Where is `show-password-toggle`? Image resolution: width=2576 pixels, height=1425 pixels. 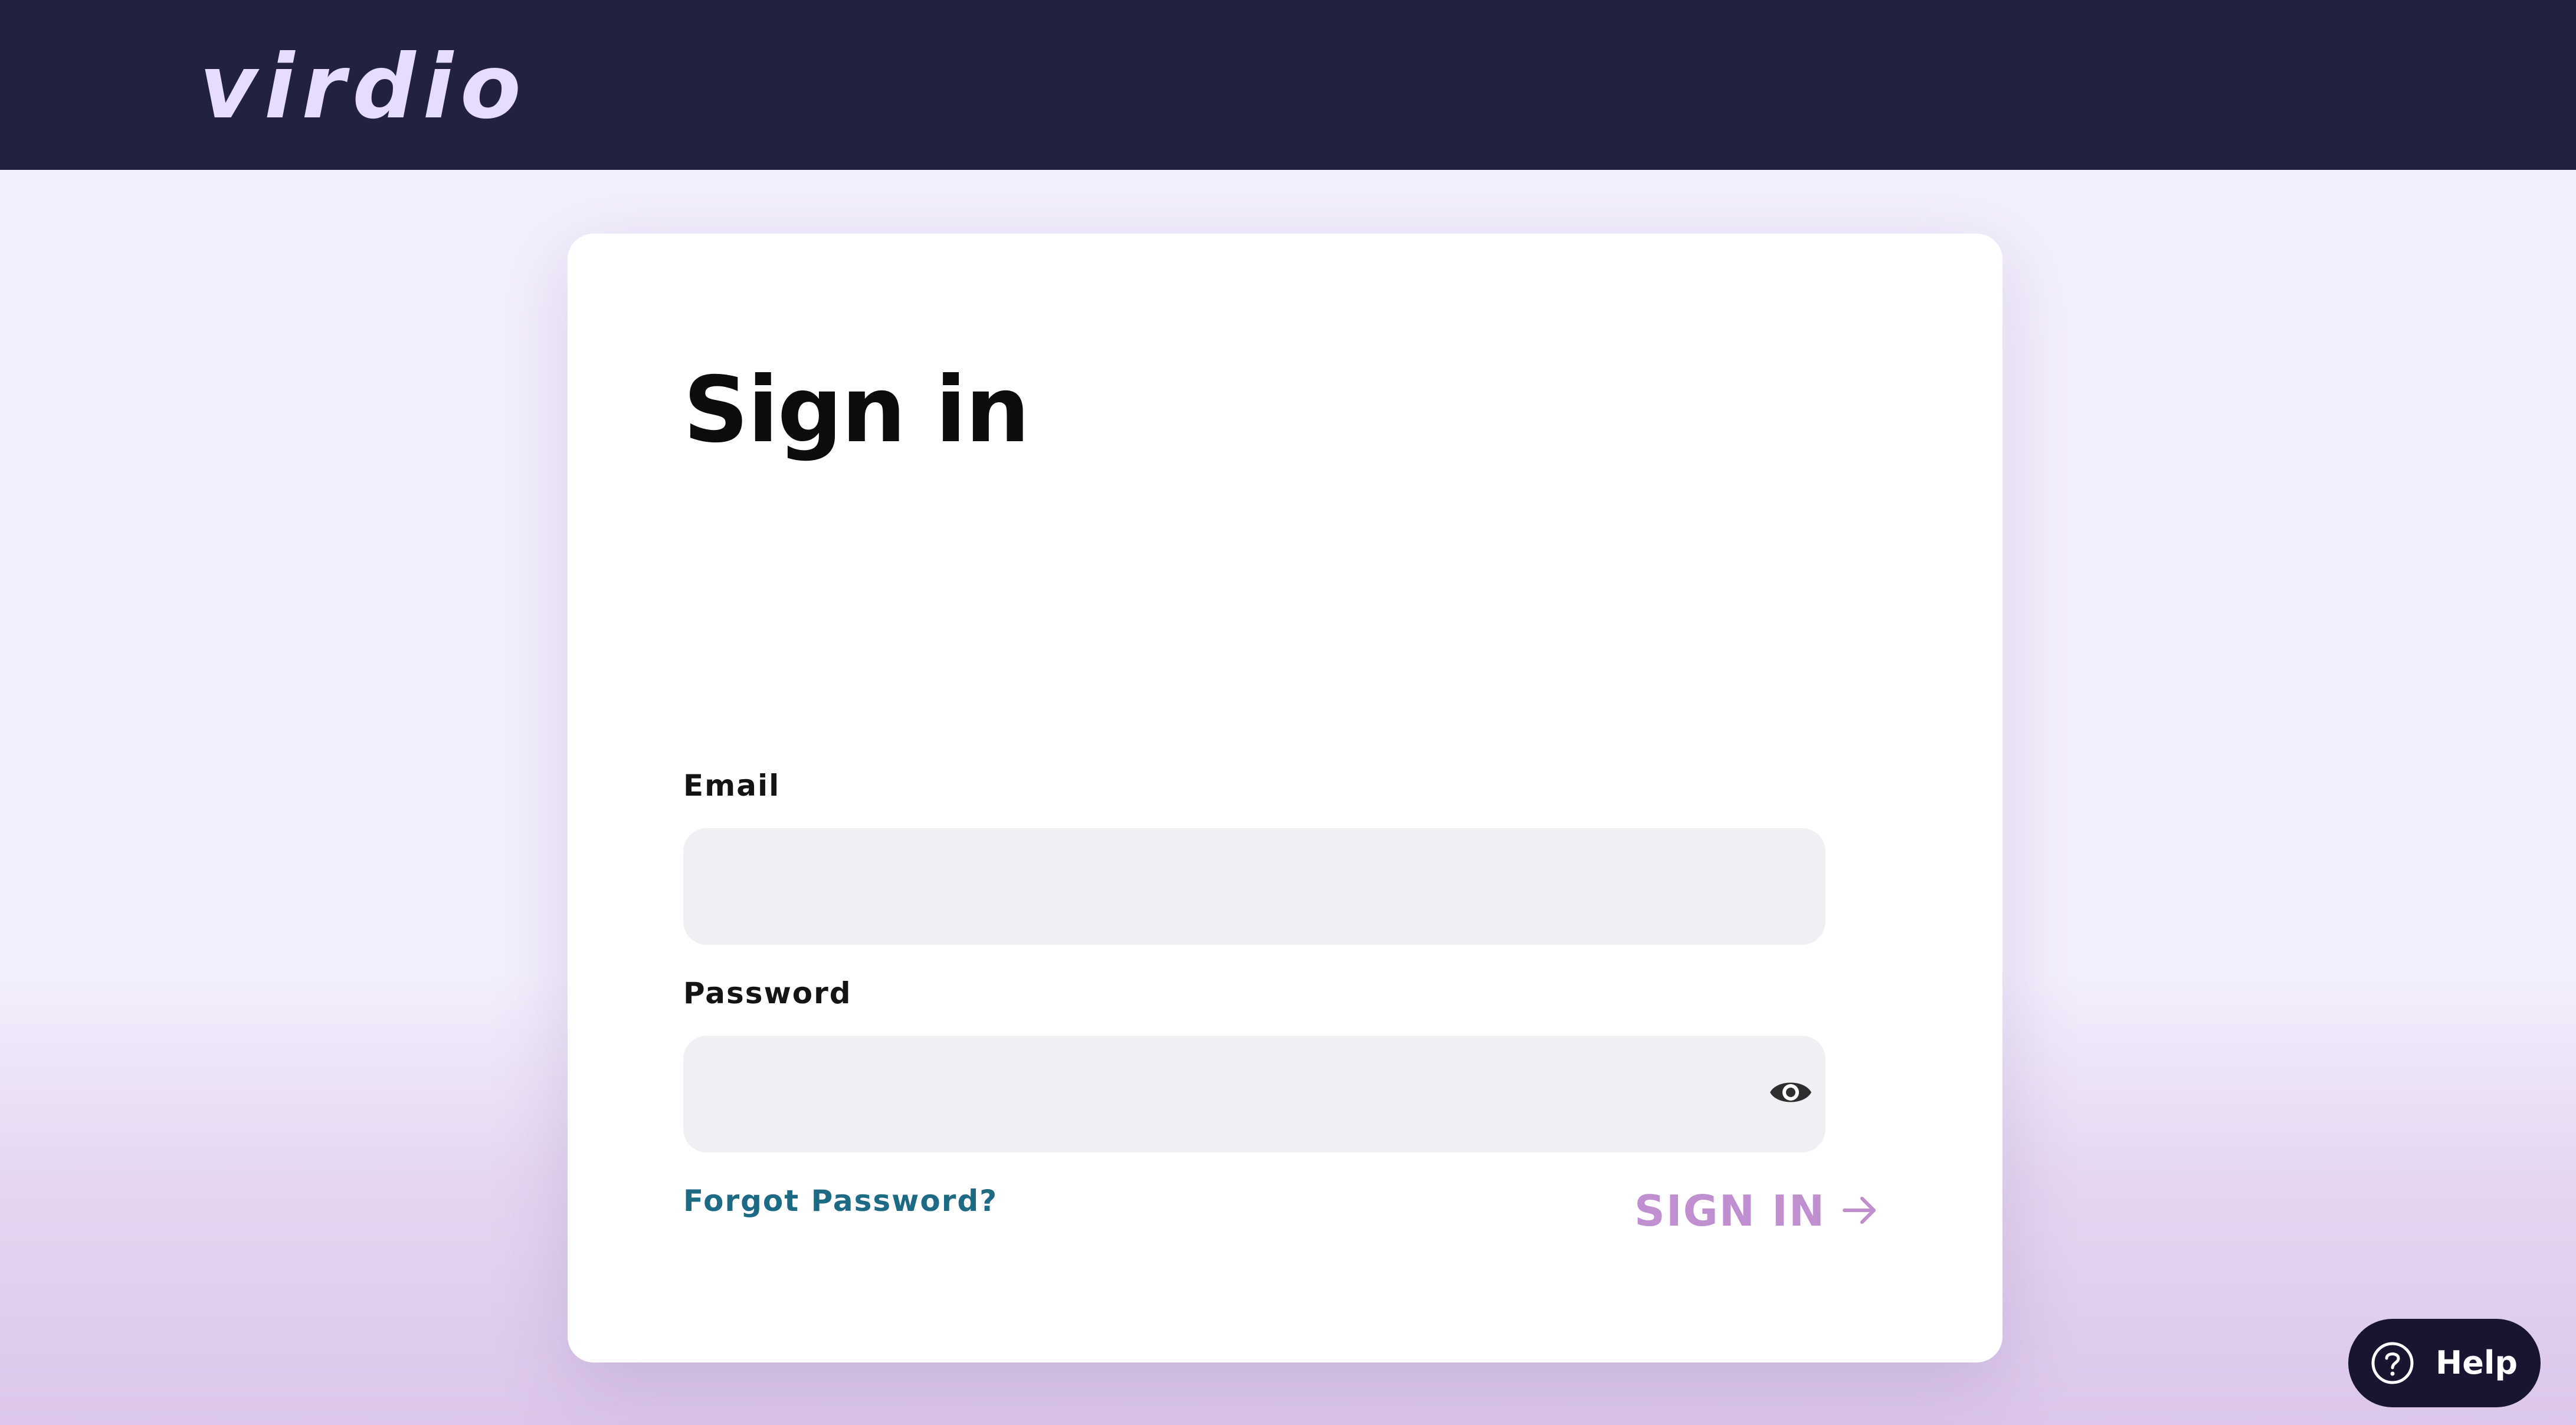
show-password-toggle is located at coordinates (1791, 1092).